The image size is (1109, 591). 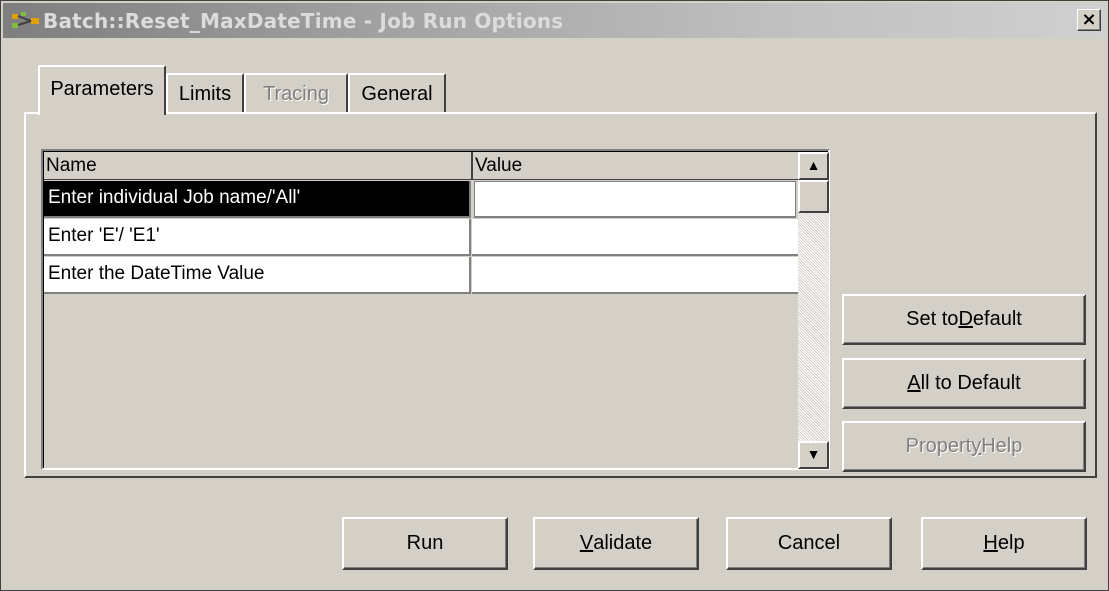 What do you see at coordinates (102, 89) in the screenshot?
I see `tab-parameters-label: Parameters` at bounding box center [102, 89].